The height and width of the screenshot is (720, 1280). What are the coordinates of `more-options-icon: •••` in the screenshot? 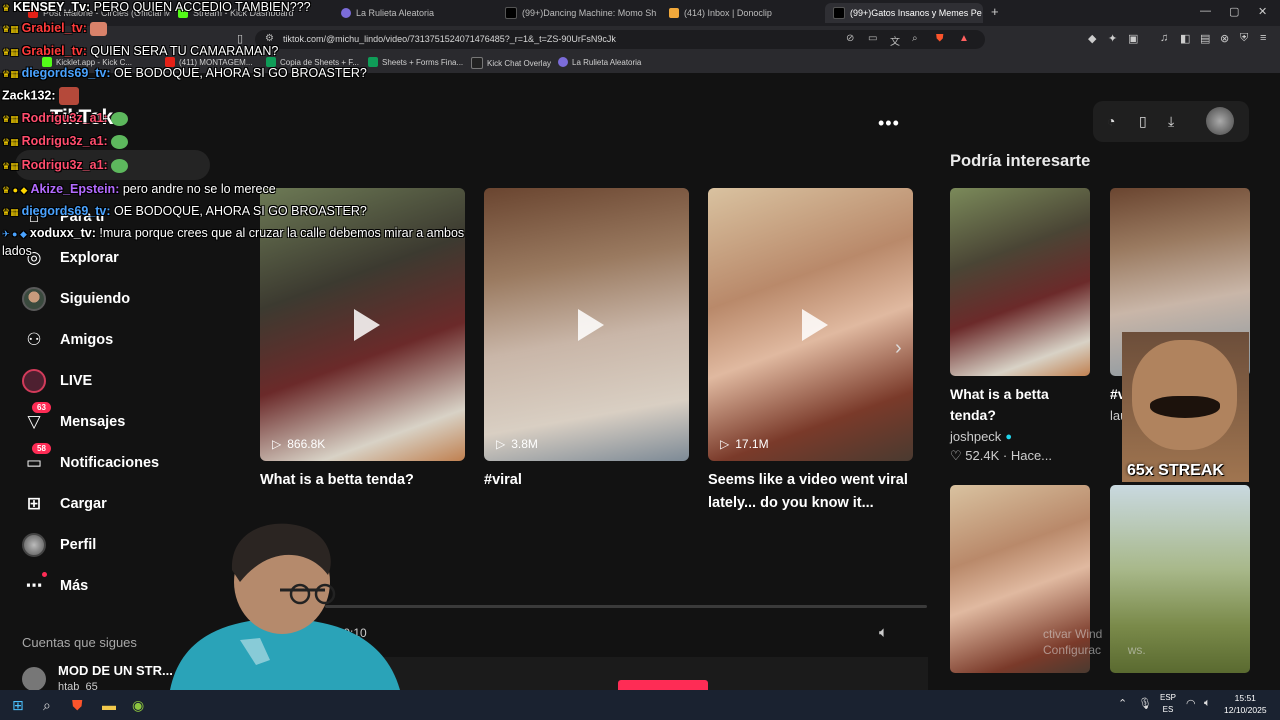 It's located at (889, 123).